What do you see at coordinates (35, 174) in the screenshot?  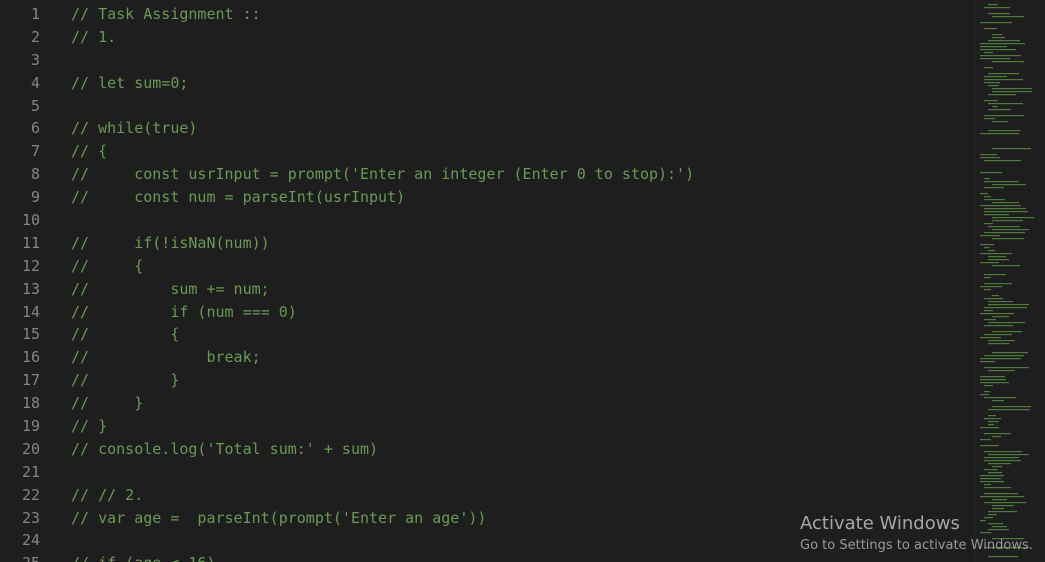 I see `line-number: 8` at bounding box center [35, 174].